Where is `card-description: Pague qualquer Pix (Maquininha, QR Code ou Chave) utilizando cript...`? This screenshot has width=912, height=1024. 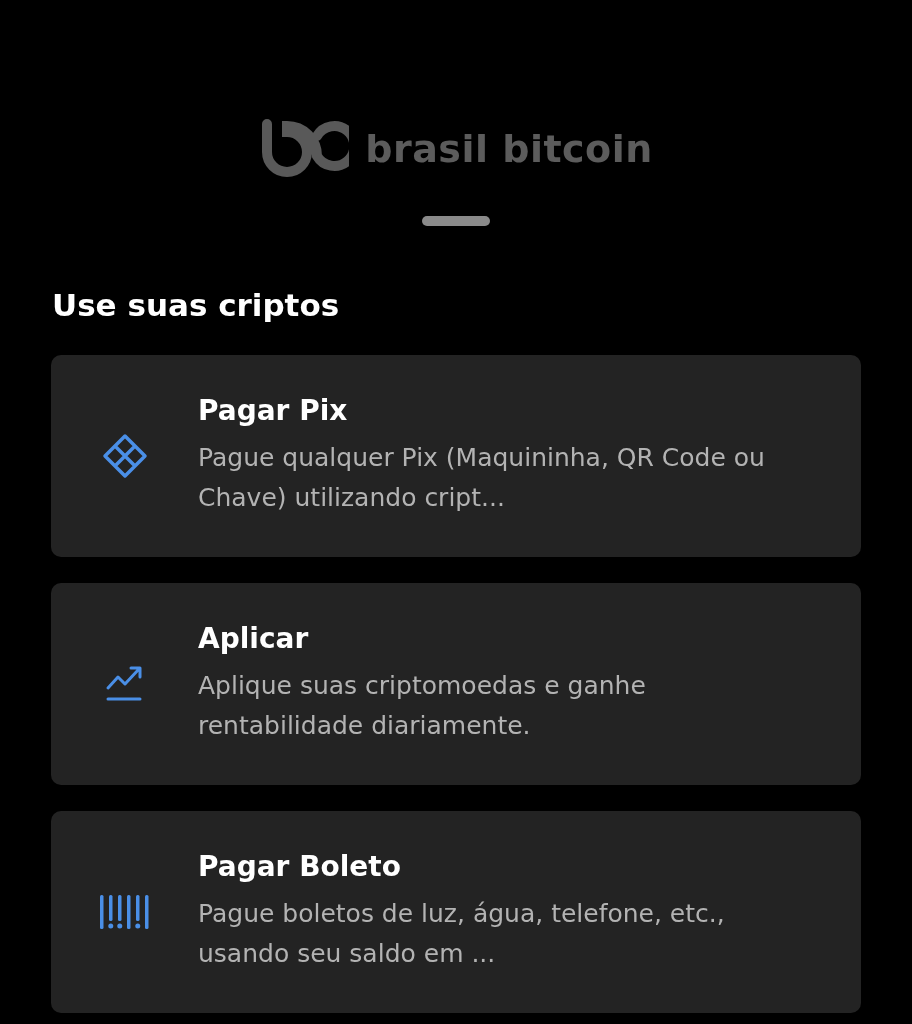 card-description: Pague qualquer Pix (Maquininha, QR Code ou Chave) utilizando cript... is located at coordinates (482, 478).